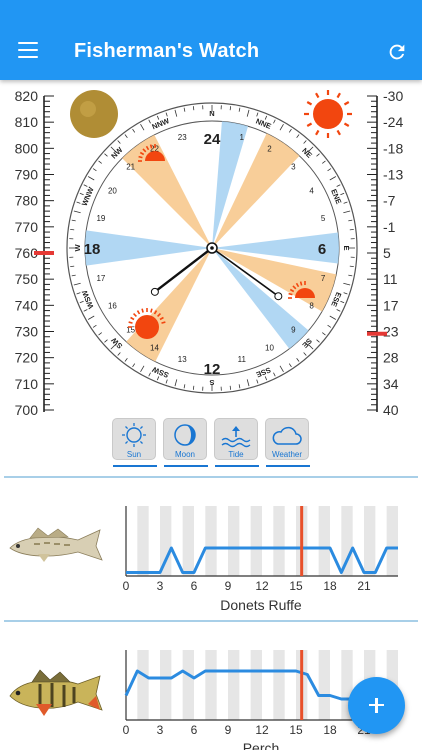 This screenshot has width=422, height=750. Describe the element at coordinates (126, 586) in the screenshot. I see `chart-tick-label: 0` at that location.